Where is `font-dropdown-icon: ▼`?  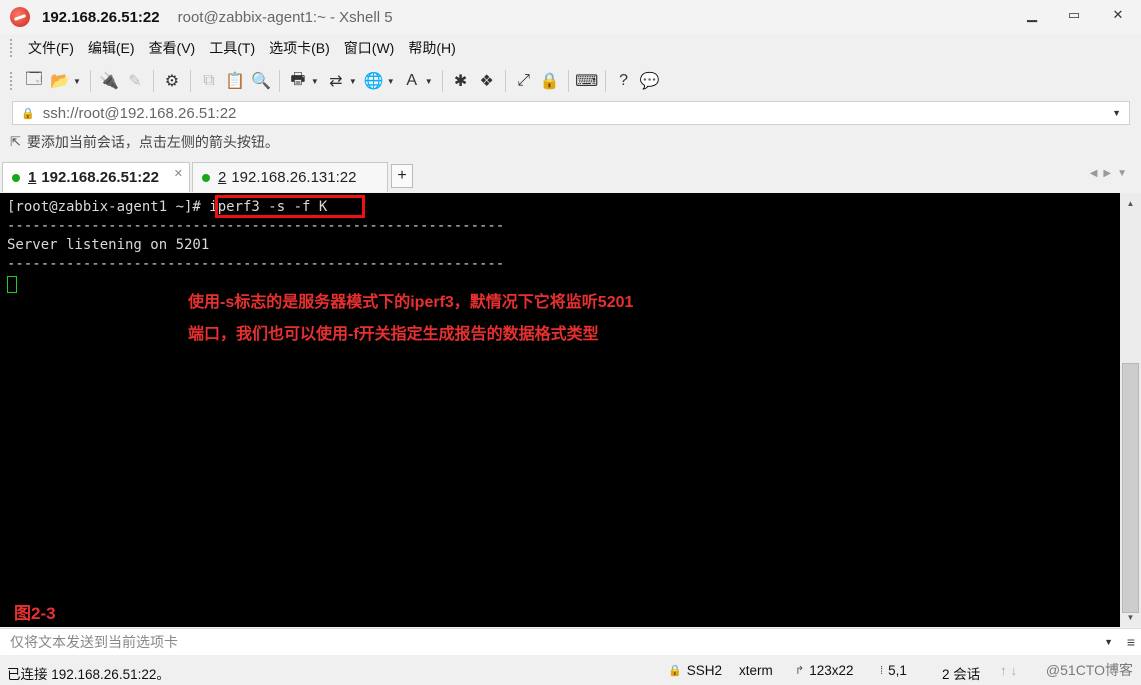
font-dropdown-icon: ▼ is located at coordinates (429, 81).